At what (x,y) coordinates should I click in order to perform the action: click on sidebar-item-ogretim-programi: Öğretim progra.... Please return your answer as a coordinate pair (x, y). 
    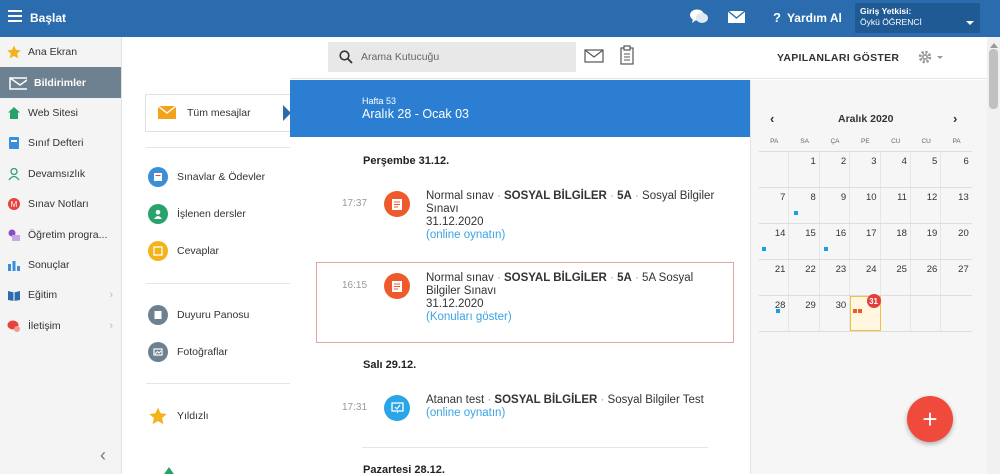
    Looking at the image, I should click on (60, 234).